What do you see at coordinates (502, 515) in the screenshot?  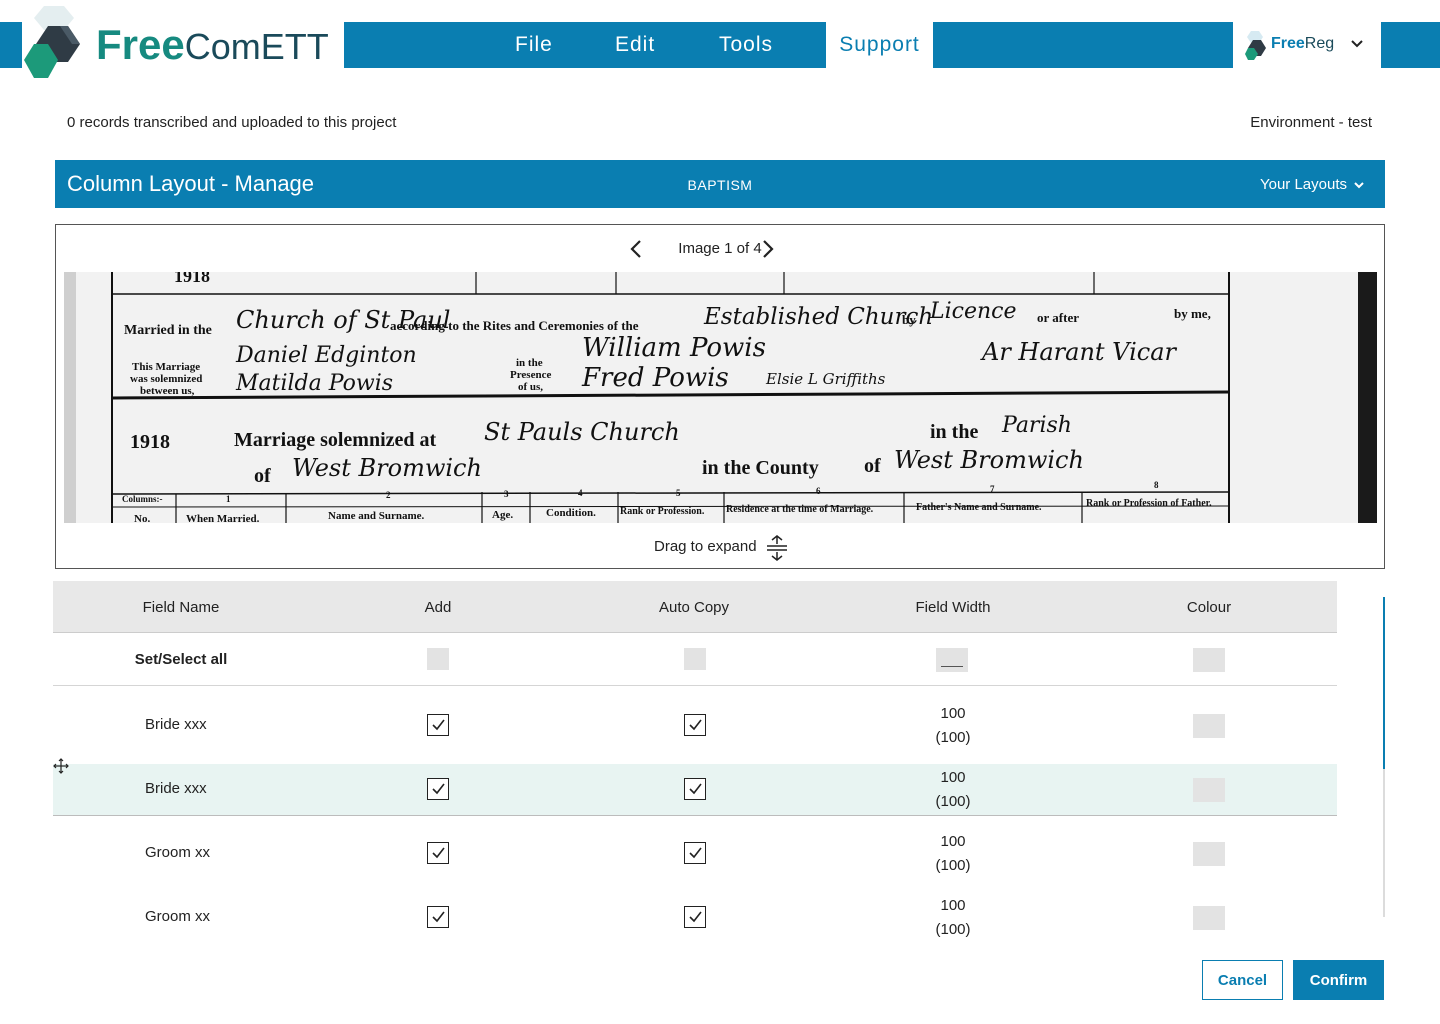 I see `doc-col-age: Age.` at bounding box center [502, 515].